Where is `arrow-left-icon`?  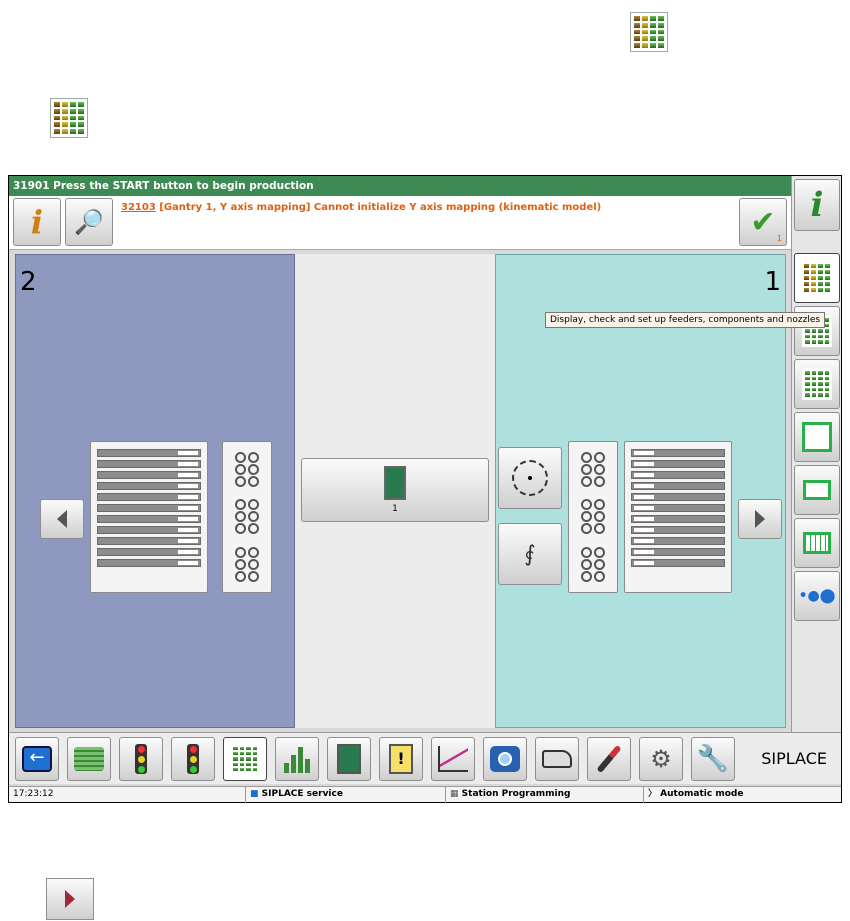 arrow-left-icon is located at coordinates (62, 519).